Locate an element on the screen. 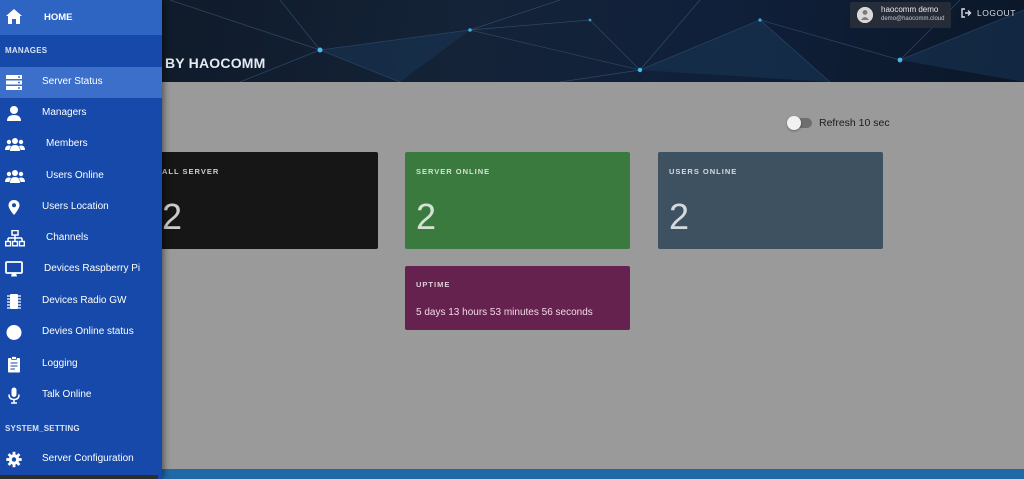 The width and height of the screenshot is (1024, 479). user-profile: haocomm demo demo@haocomm.cloud is located at coordinates (900, 15).